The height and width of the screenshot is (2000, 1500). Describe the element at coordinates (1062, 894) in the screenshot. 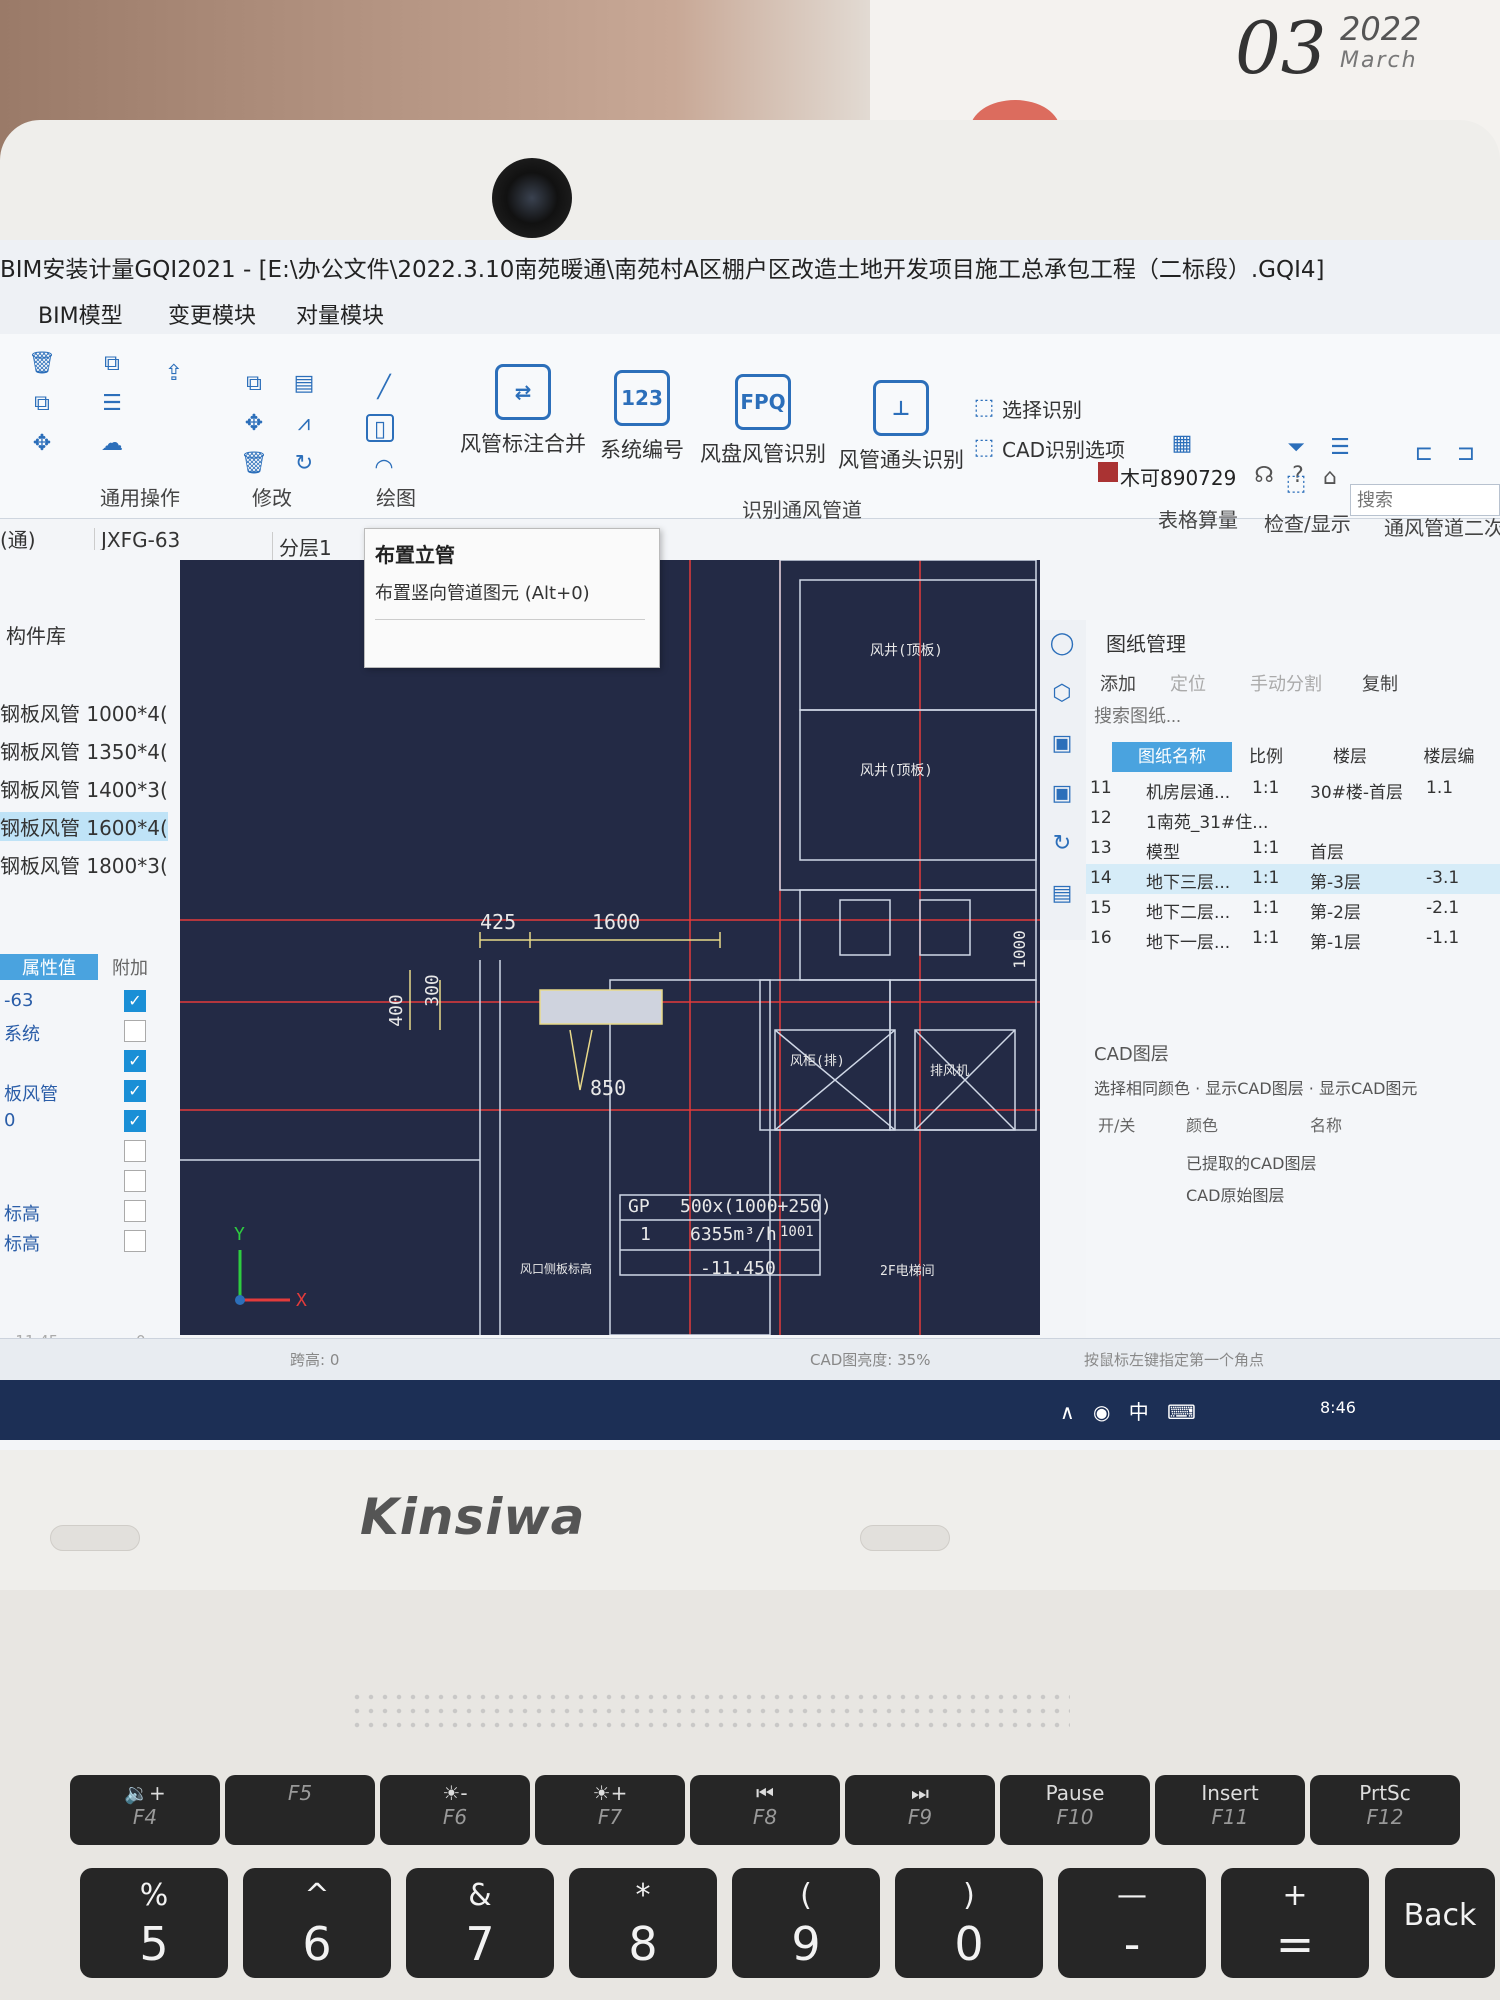

I see `properties-icon: ▤` at that location.